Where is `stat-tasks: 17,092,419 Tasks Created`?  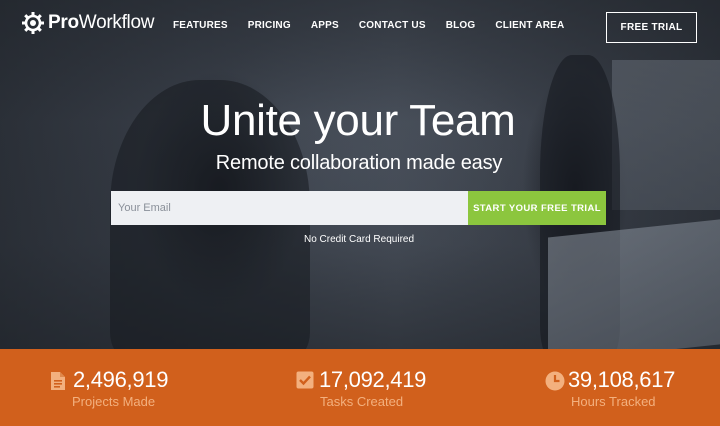
stat-tasks: 17,092,419 Tasks Created is located at coordinates (361, 388).